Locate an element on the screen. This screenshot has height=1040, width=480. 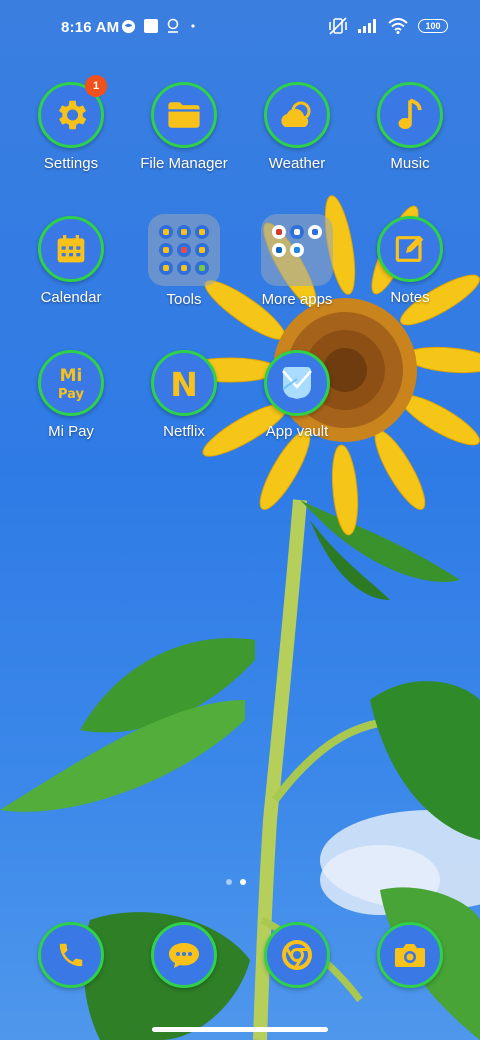
app-netflix: N Netflix is located at coordinates (184, 395).